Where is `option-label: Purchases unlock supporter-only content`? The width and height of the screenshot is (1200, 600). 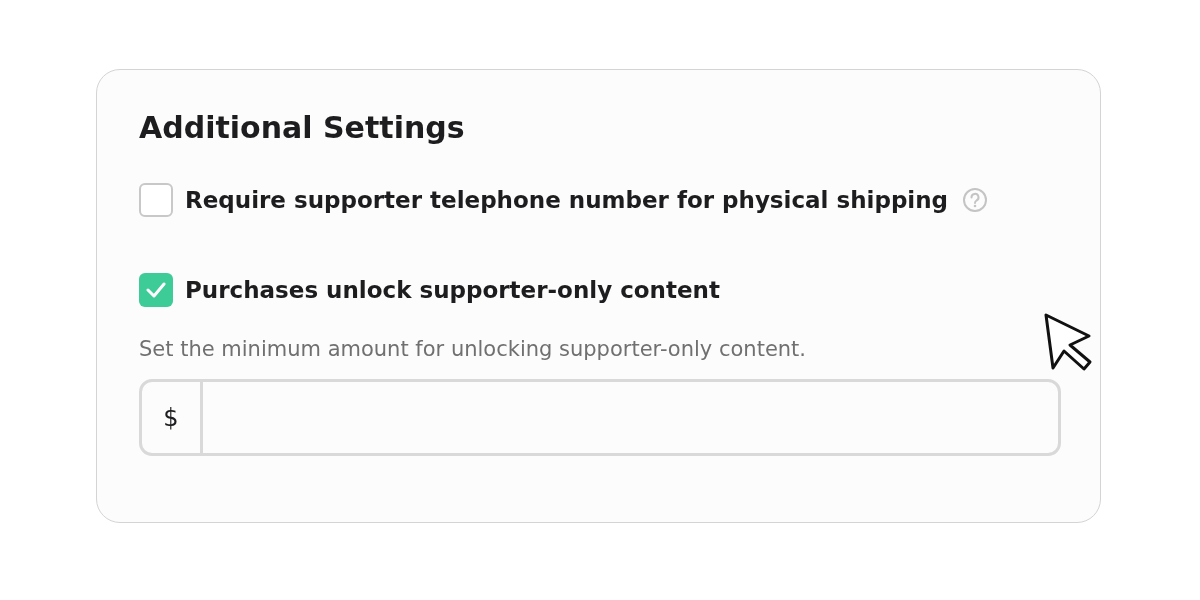
option-label: Purchases unlock supporter-only content is located at coordinates (452, 290).